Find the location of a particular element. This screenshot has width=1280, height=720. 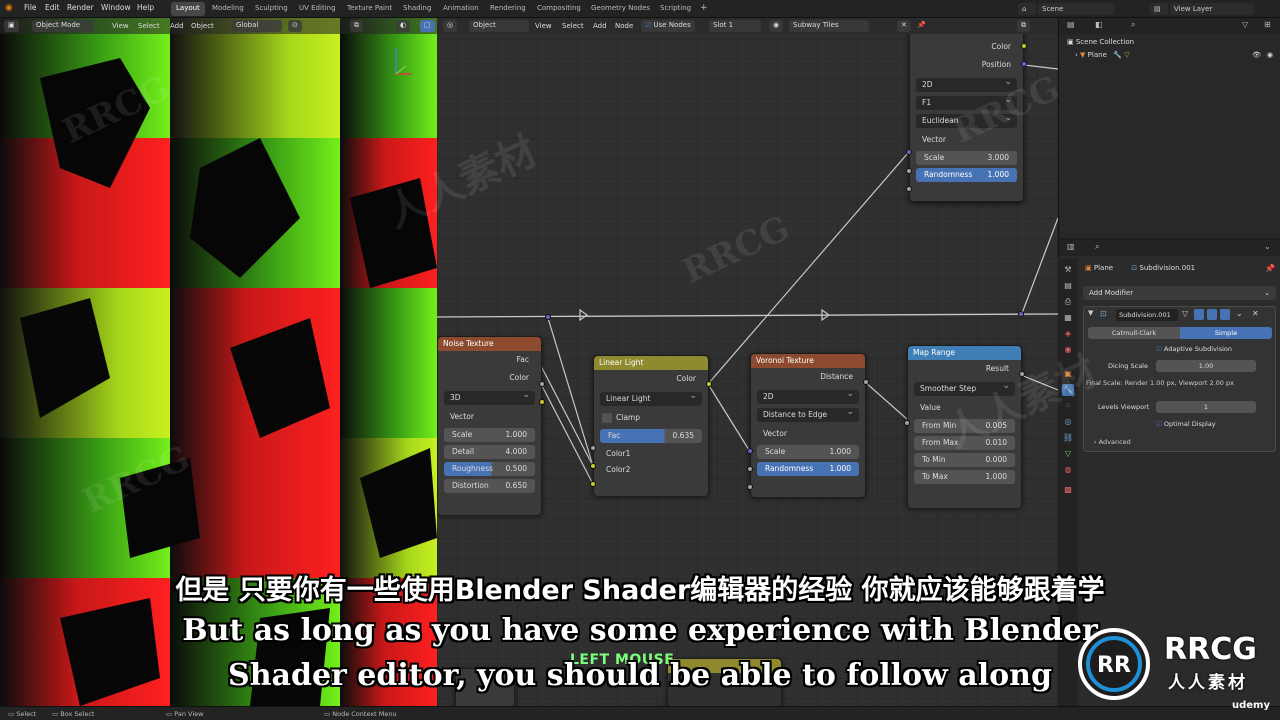

menu-render: Render is located at coordinates (80, 7).